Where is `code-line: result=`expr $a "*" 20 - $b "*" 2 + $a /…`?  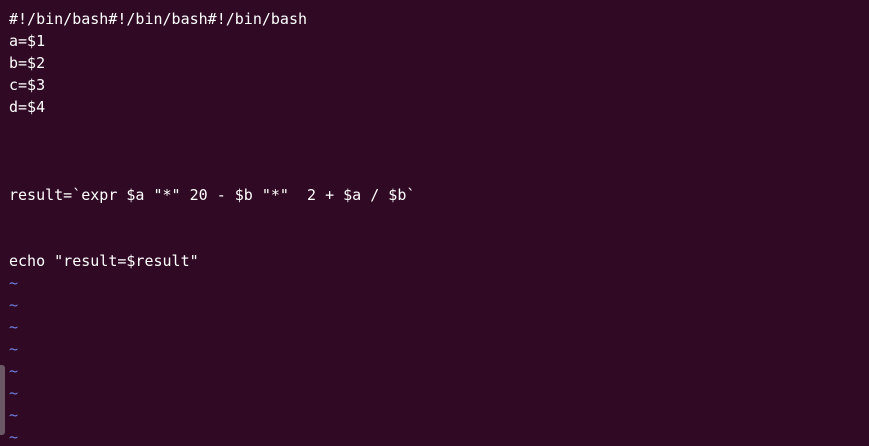 code-line: result=`expr $a "*" 20 - $b "*" 2 + $a /… is located at coordinates (439, 195).